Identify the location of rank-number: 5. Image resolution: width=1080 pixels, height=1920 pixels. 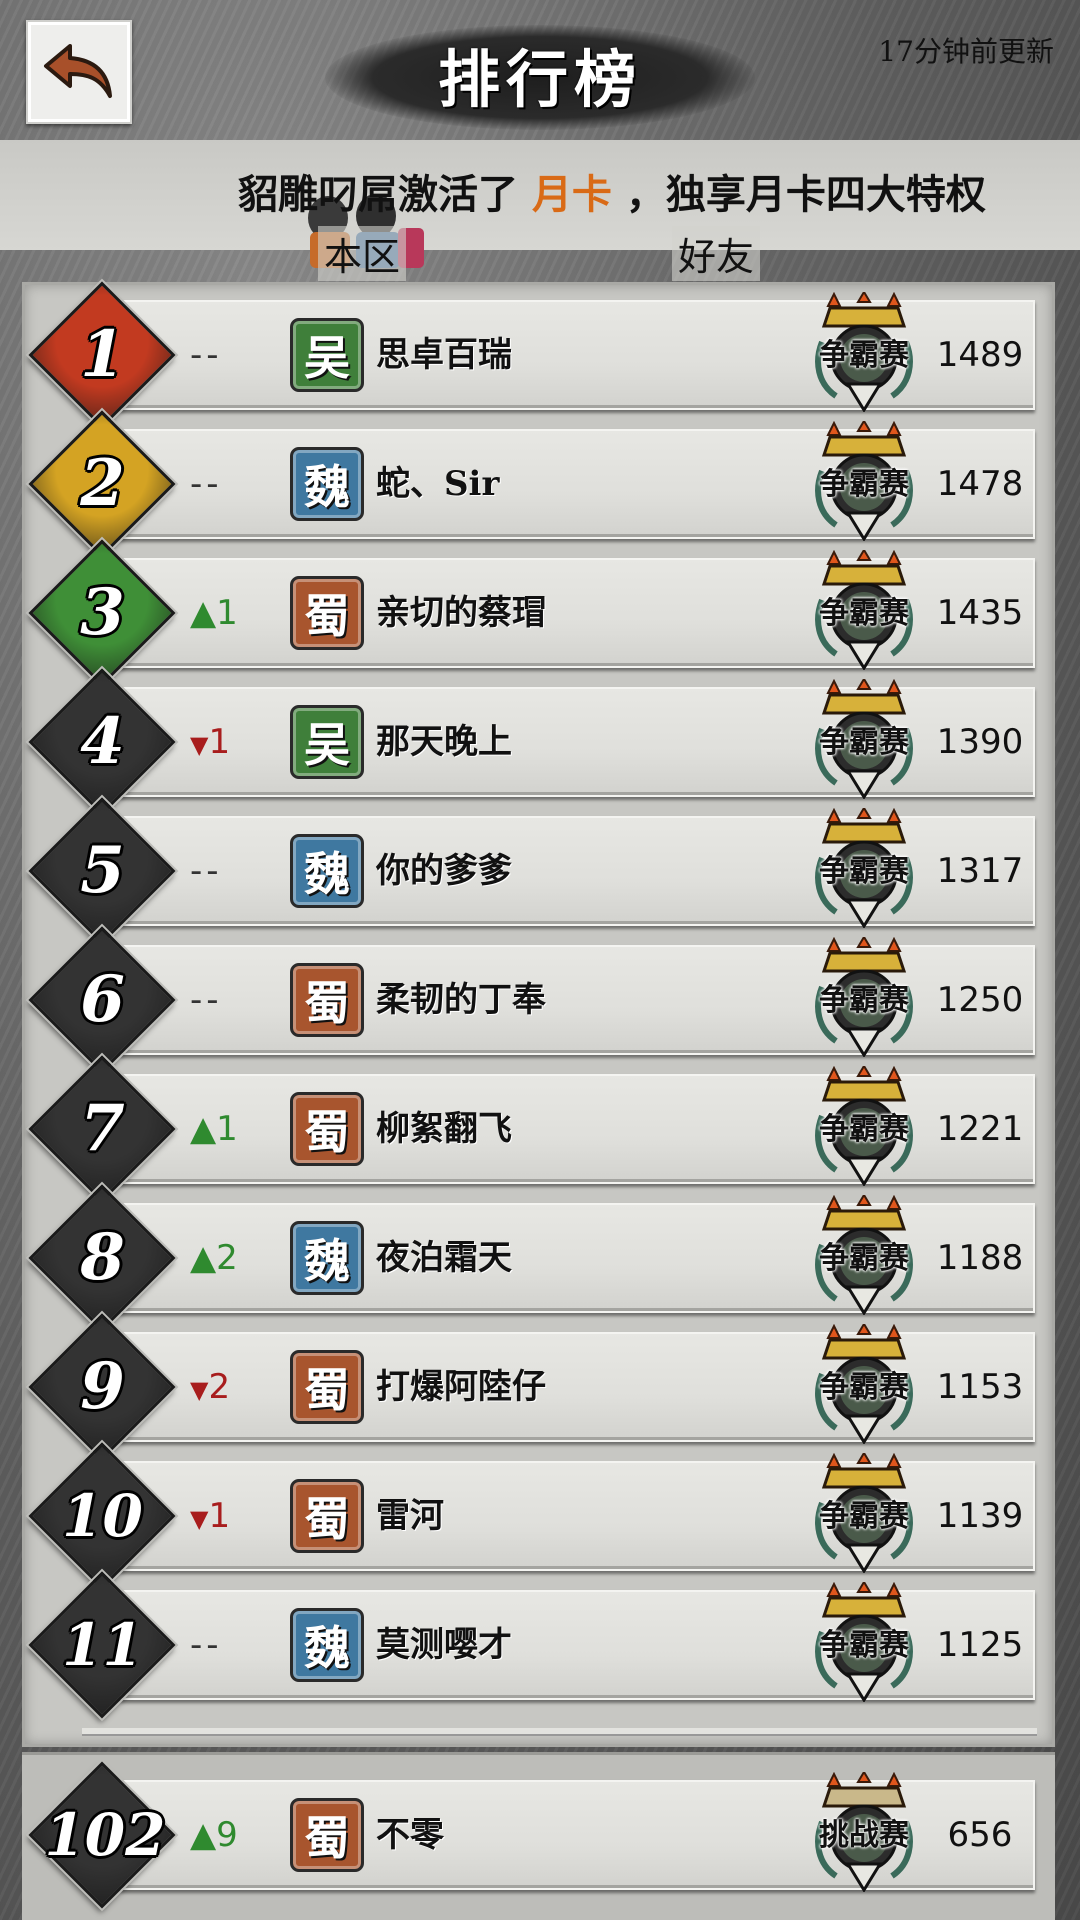
(102, 870).